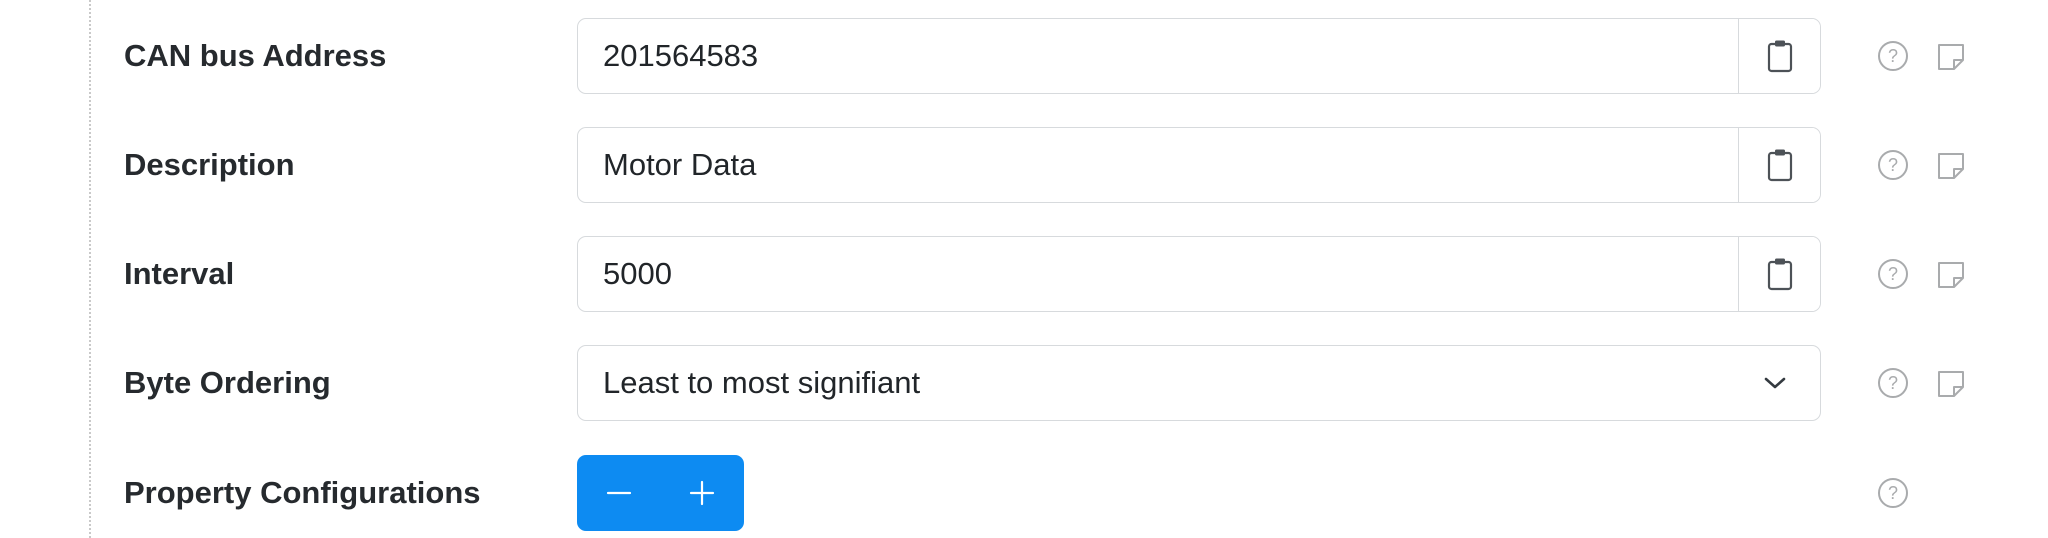 Image resolution: width=2048 pixels, height=538 pixels. I want to click on remove-configuration-button, so click(619, 493).